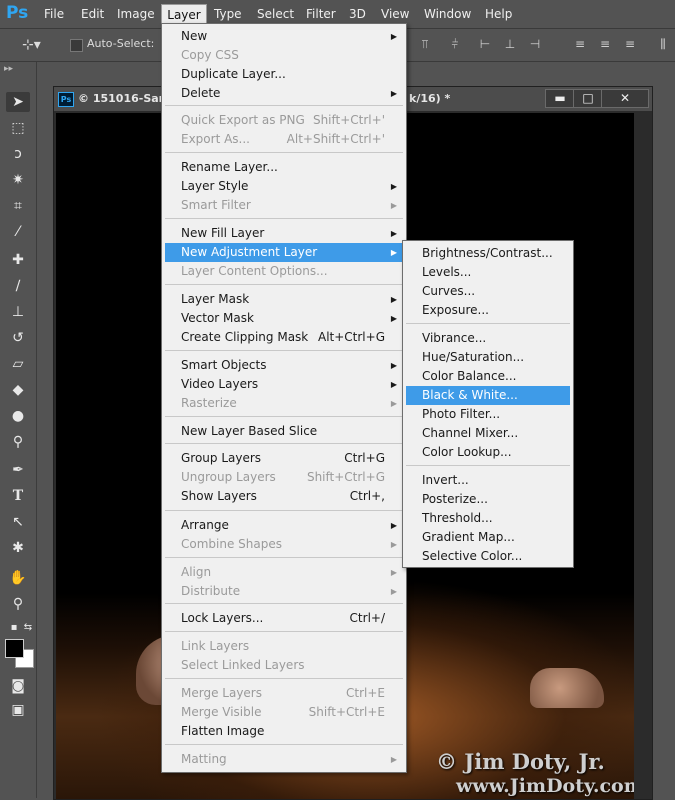 The width and height of the screenshot is (675, 800). What do you see at coordinates (510, 44) in the screenshot?
I see `align-hcenter-icon: ⊥` at bounding box center [510, 44].